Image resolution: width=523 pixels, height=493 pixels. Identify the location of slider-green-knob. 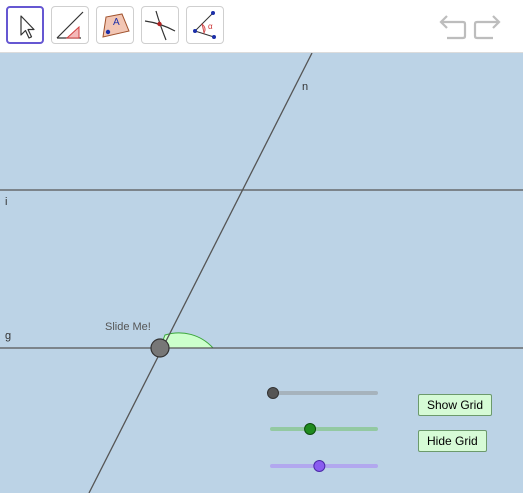
(310, 429).